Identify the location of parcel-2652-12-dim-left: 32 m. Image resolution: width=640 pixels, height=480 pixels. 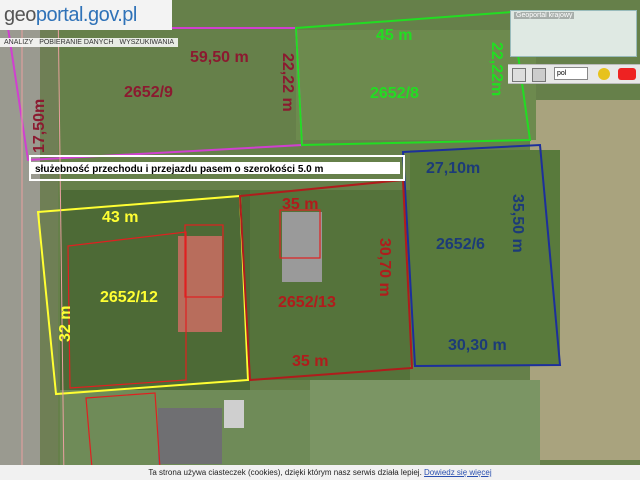
(65, 324).